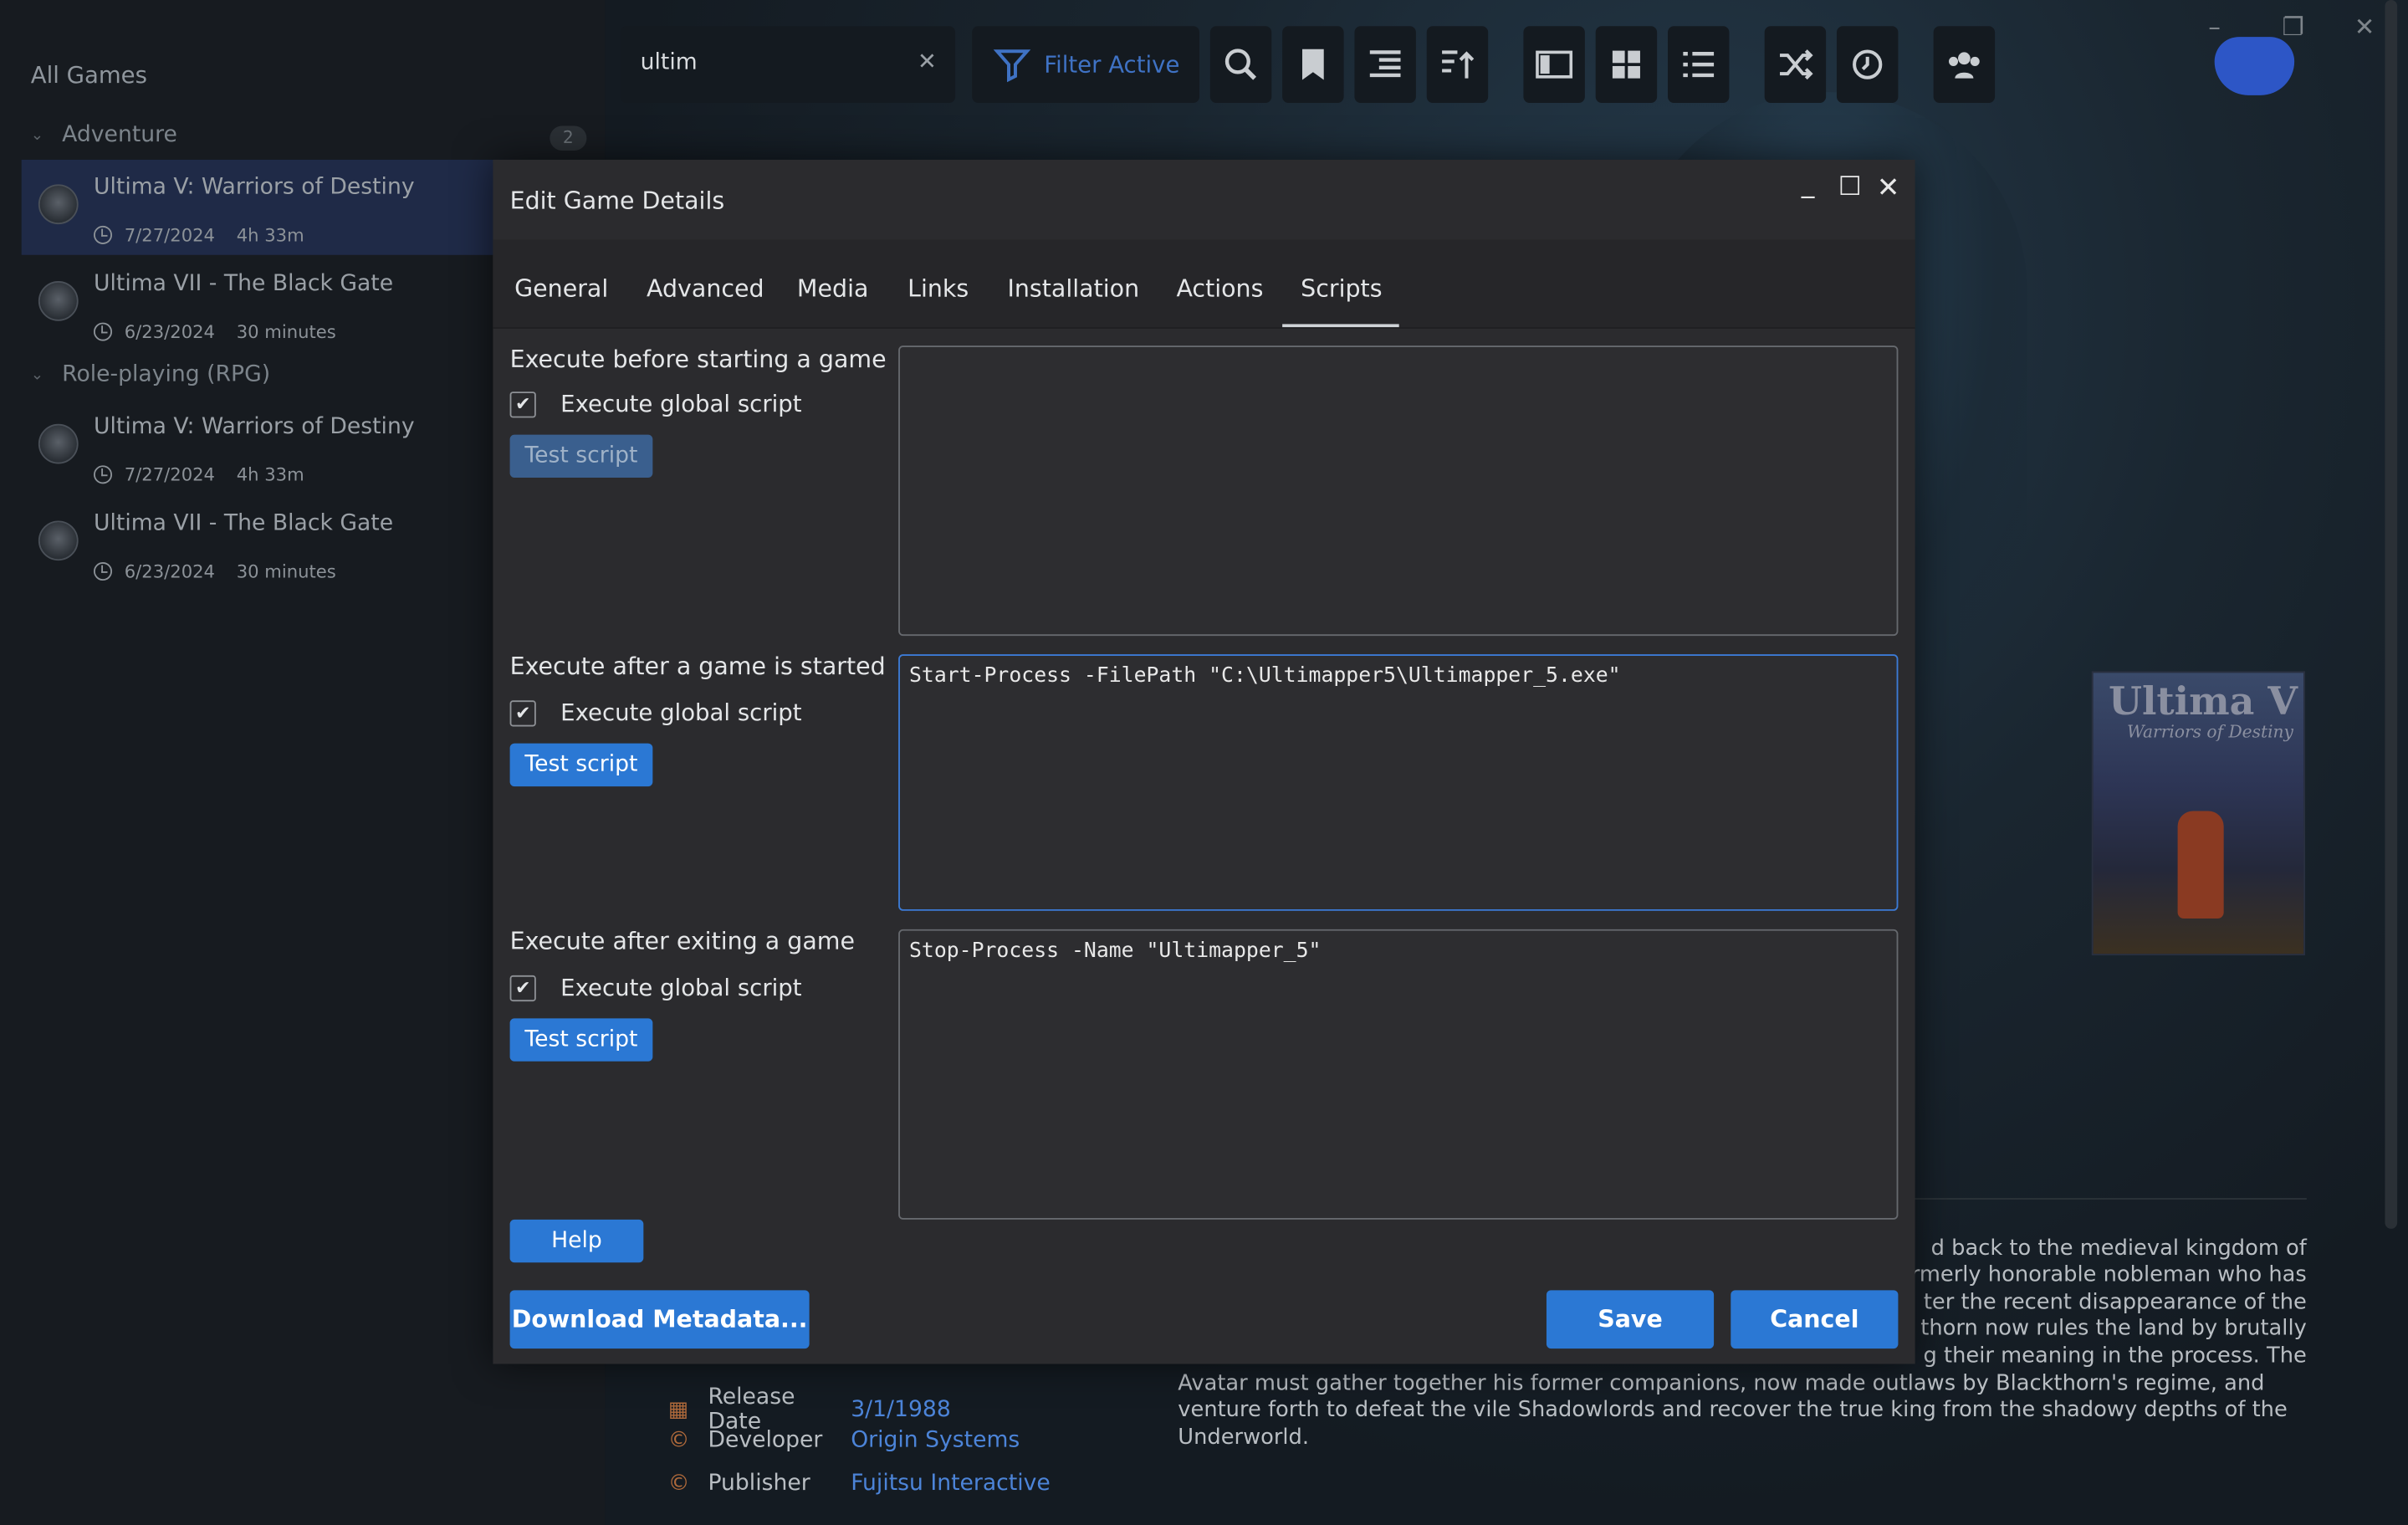 The width and height of the screenshot is (2408, 1525). Describe the element at coordinates (901, 1410) in the screenshot. I see `detail-value: 3/1/1988` at that location.